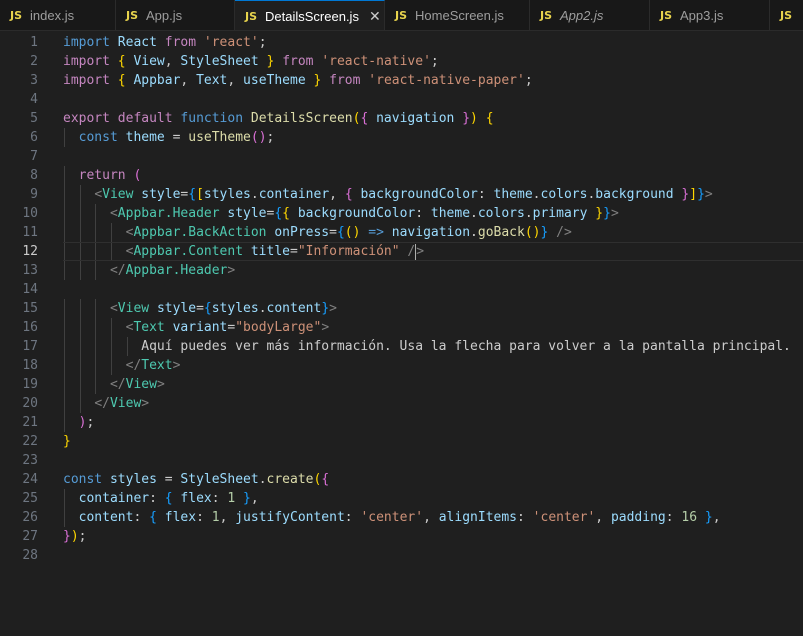 The width and height of the screenshot is (803, 636). What do you see at coordinates (30, 403) in the screenshot?
I see `line-number: 20` at bounding box center [30, 403].